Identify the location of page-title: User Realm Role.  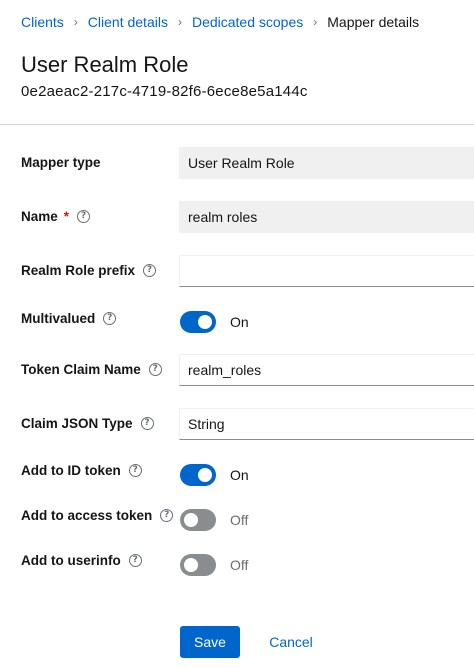
(105, 64).